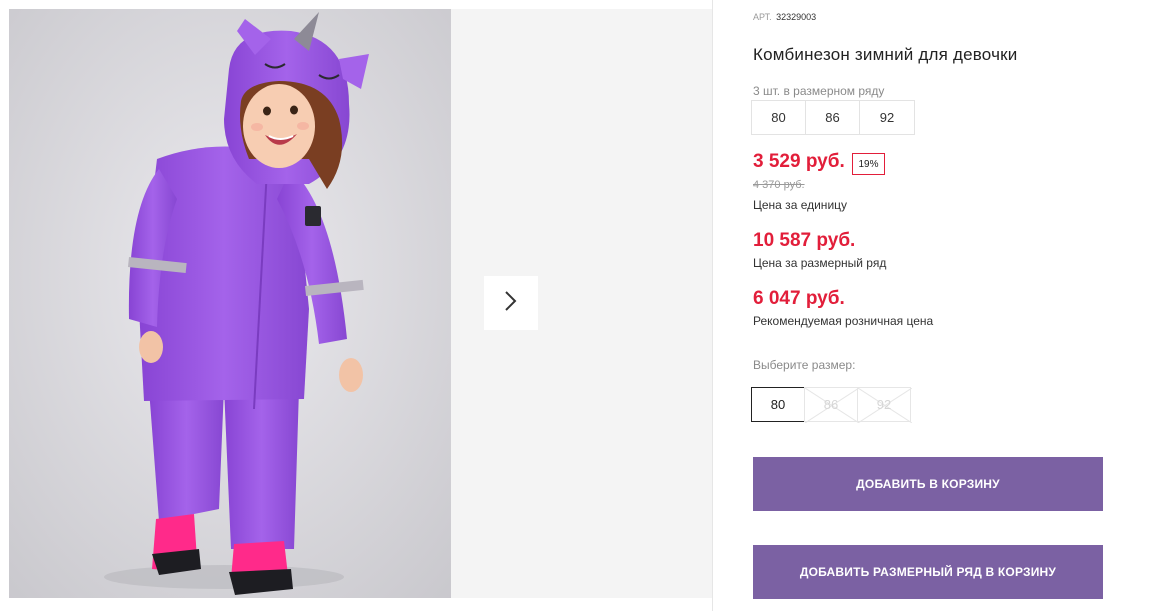 This screenshot has height=611, width=1160. Describe the element at coordinates (868, 164) in the screenshot. I see `discount-badge: 19%` at that location.